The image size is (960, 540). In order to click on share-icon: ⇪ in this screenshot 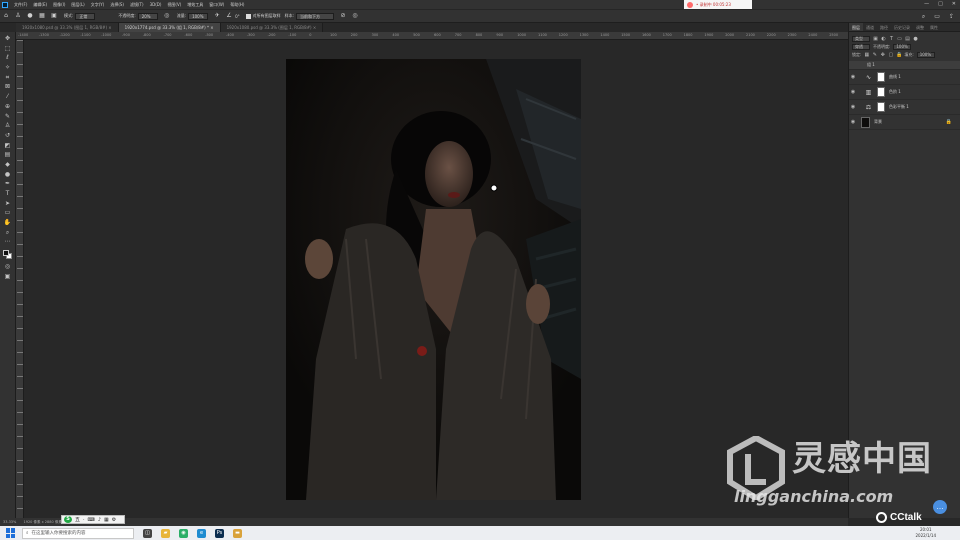, I will do `click(951, 17)`.